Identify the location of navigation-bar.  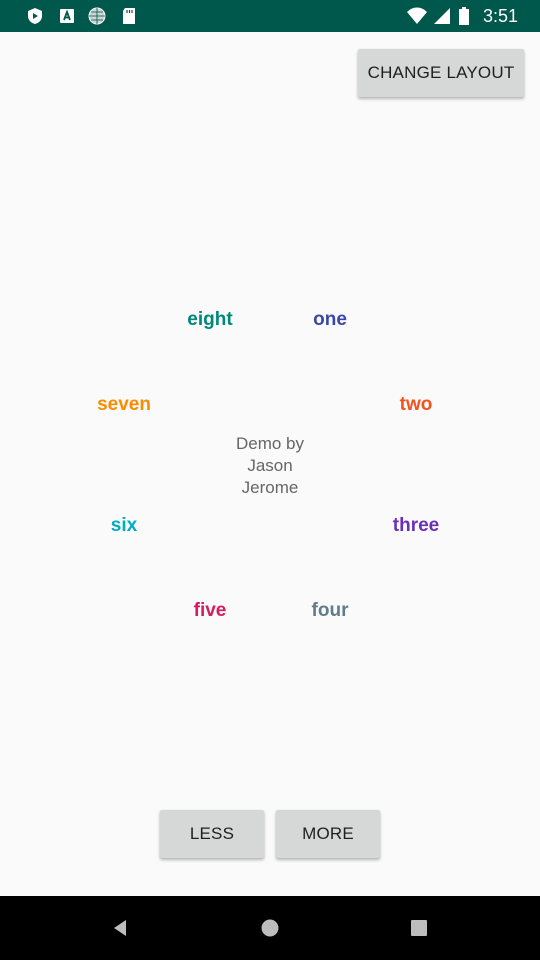
(270, 928).